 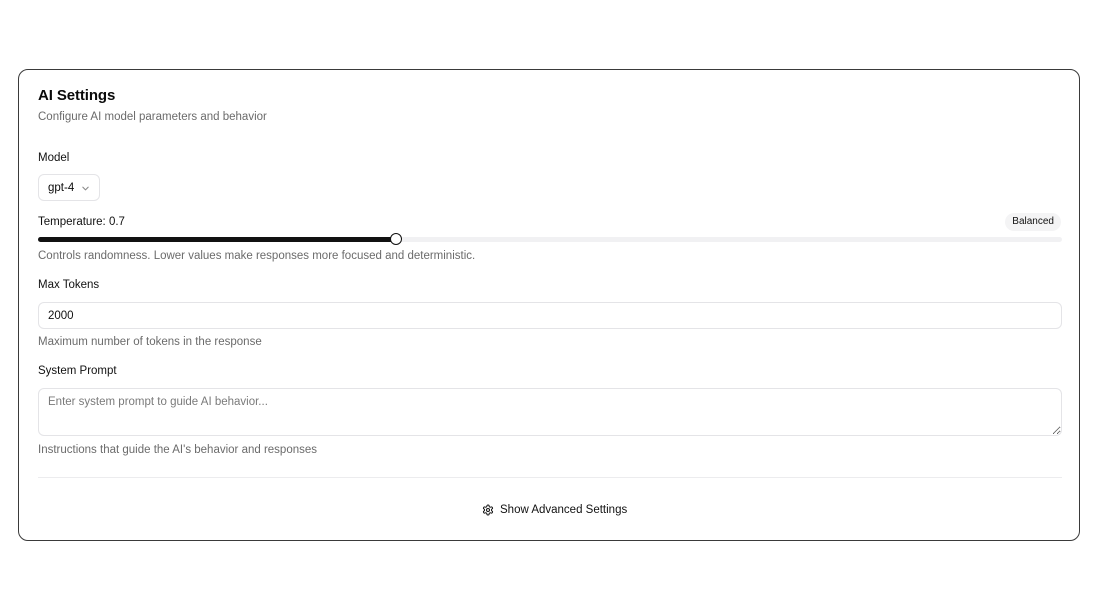 What do you see at coordinates (69, 285) in the screenshot?
I see `max-tokens-label: Max Tokens` at bounding box center [69, 285].